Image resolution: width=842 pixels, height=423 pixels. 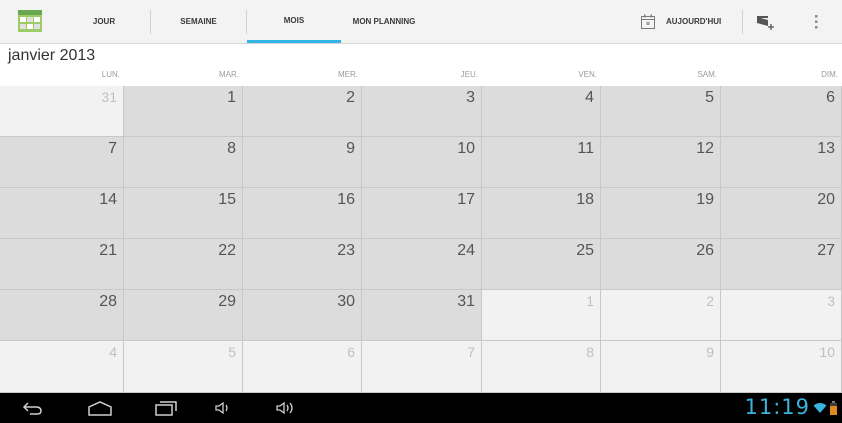 What do you see at coordinates (766, 21) in the screenshot?
I see `new-event-icon` at bounding box center [766, 21].